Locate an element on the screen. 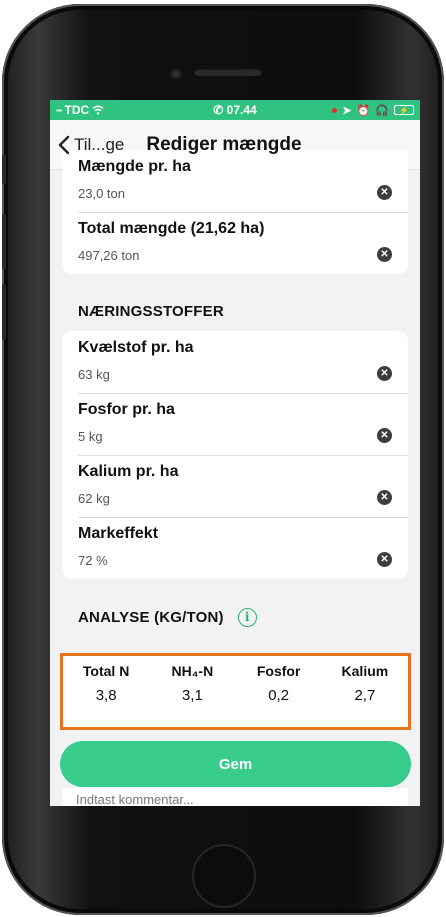 This screenshot has height=917, width=446. column-header: Fosfor is located at coordinates (278, 671).